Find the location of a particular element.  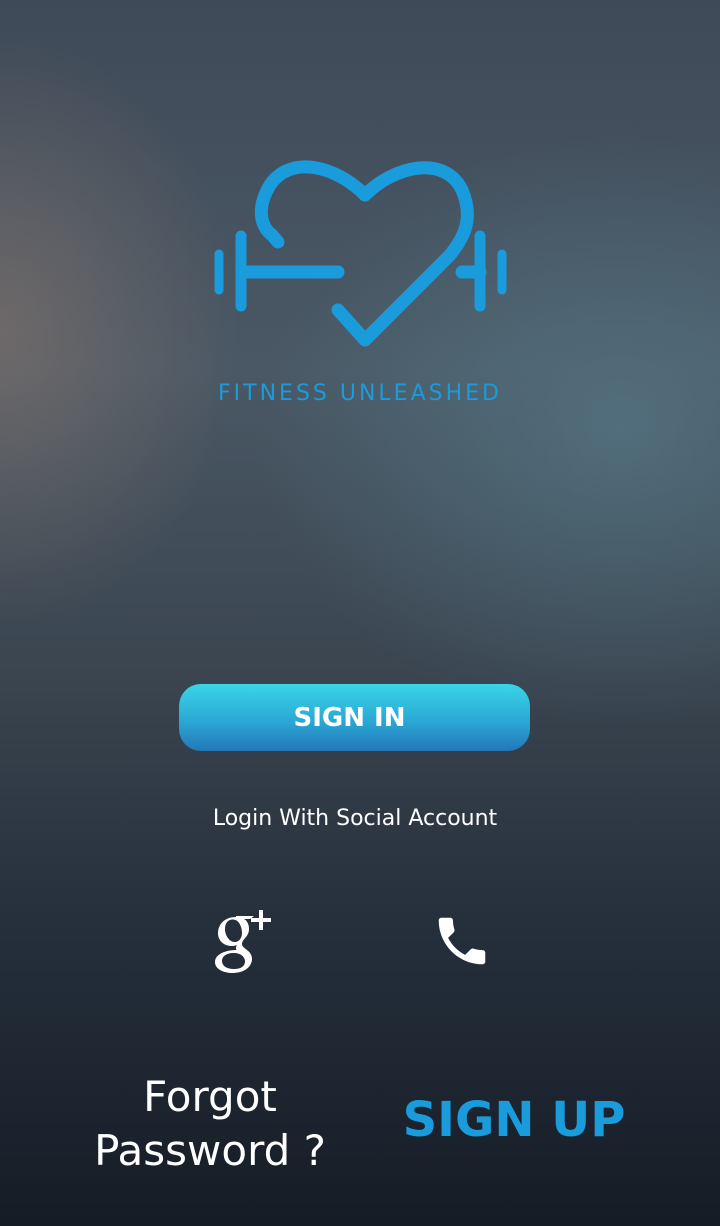

heart-dumbbell-logo-icon is located at coordinates (360, 253).